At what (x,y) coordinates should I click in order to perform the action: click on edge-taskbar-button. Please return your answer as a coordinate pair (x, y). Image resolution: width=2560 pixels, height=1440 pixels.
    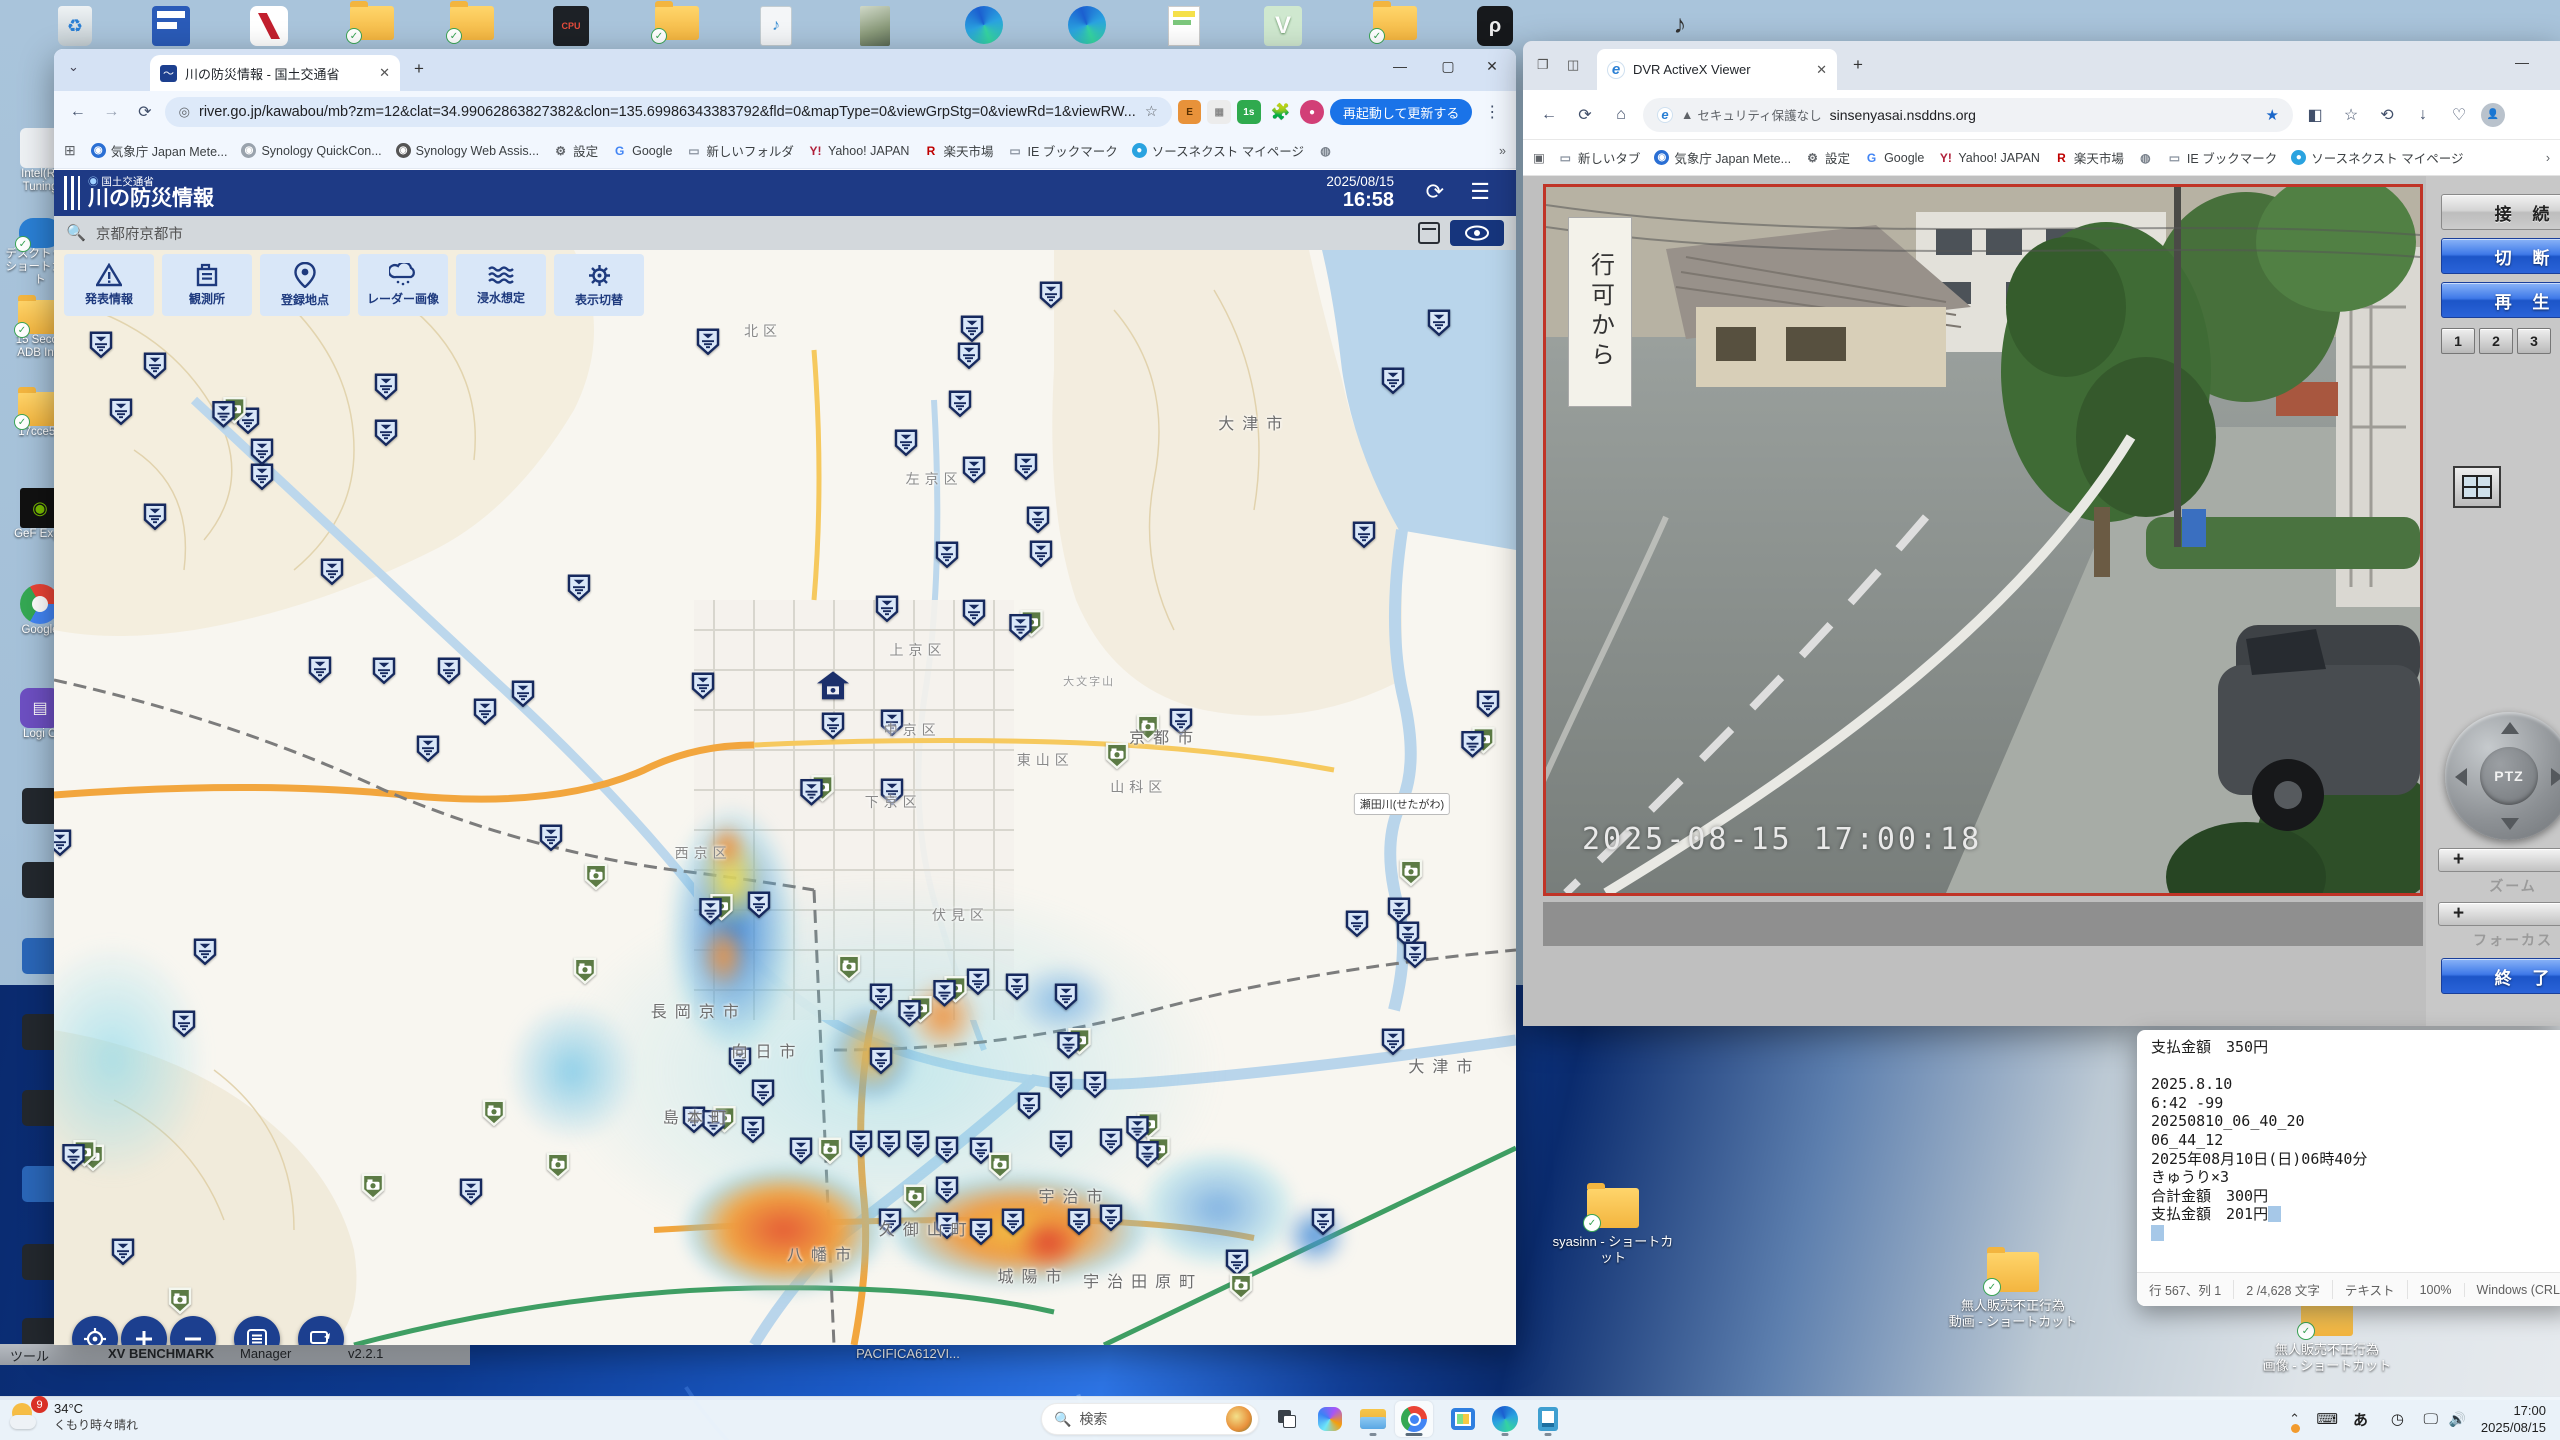
    Looking at the image, I should click on (1505, 1419).